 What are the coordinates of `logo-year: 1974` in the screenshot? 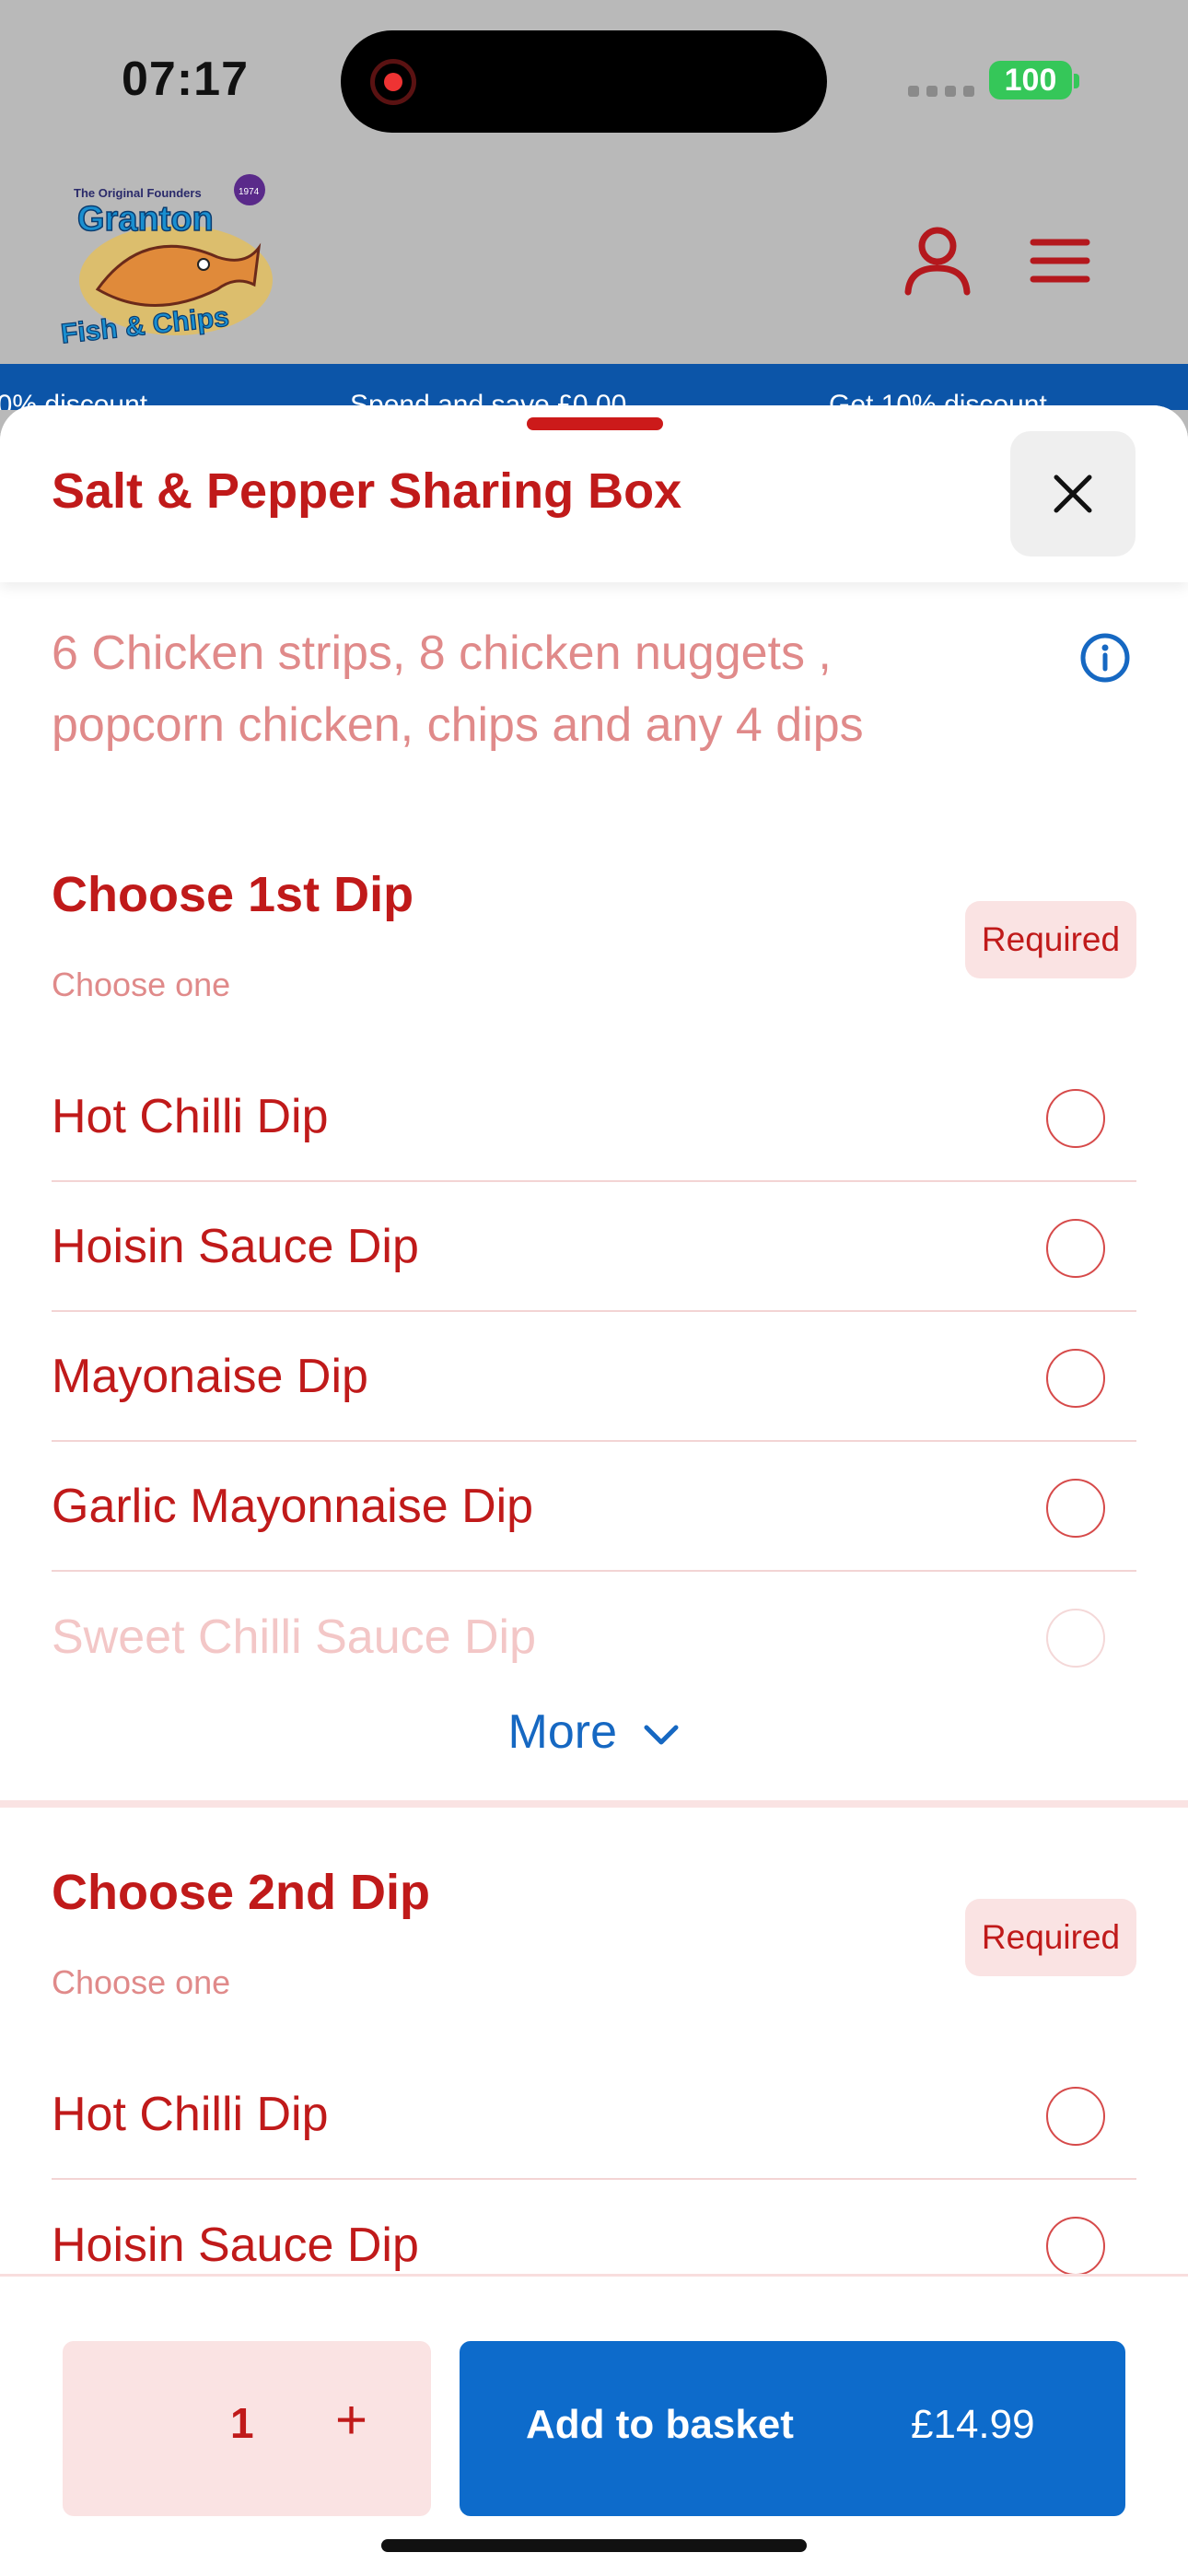 It's located at (249, 192).